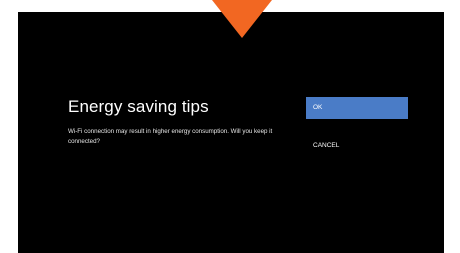  What do you see at coordinates (357, 146) in the screenshot?
I see `cancel-button: CANCEL` at bounding box center [357, 146].